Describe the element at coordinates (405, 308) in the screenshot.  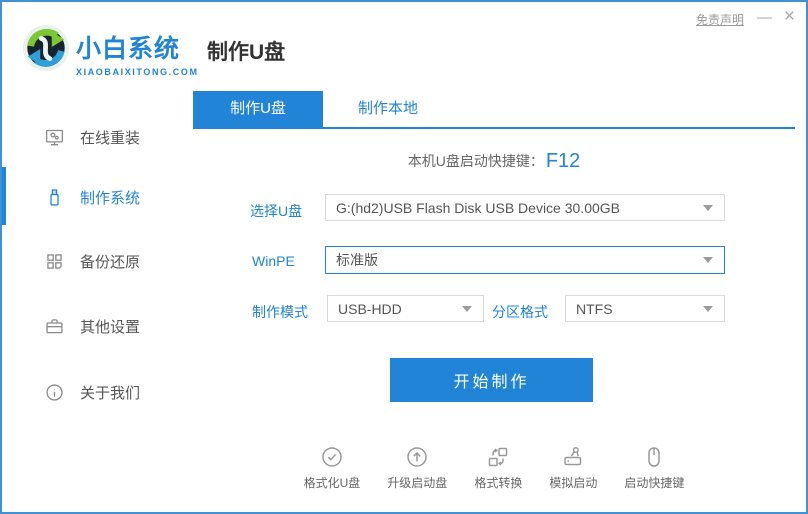
I see `make-mode-dropdown: USB-HDD` at that location.